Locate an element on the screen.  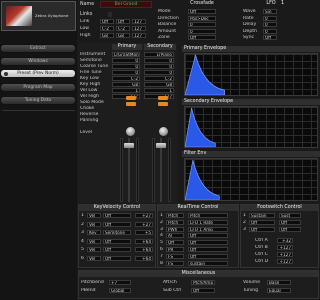
source-select: Key is located at coordinates (94, 232).